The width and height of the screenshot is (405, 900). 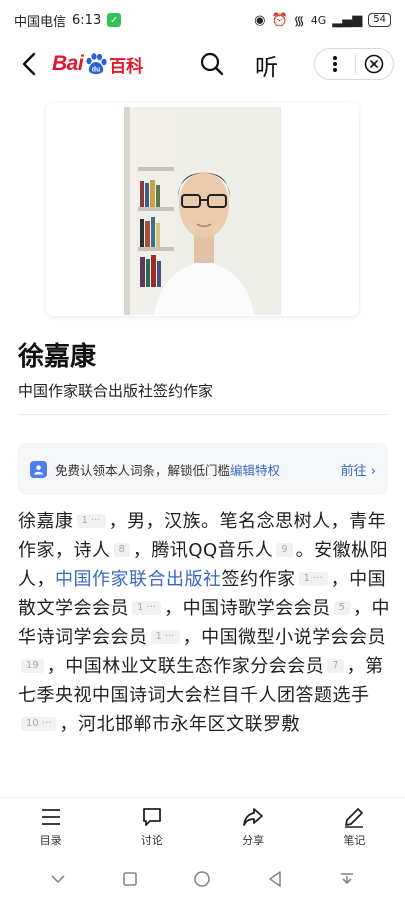 I want to click on discuss-button: 讨论, so click(x=151, y=826).